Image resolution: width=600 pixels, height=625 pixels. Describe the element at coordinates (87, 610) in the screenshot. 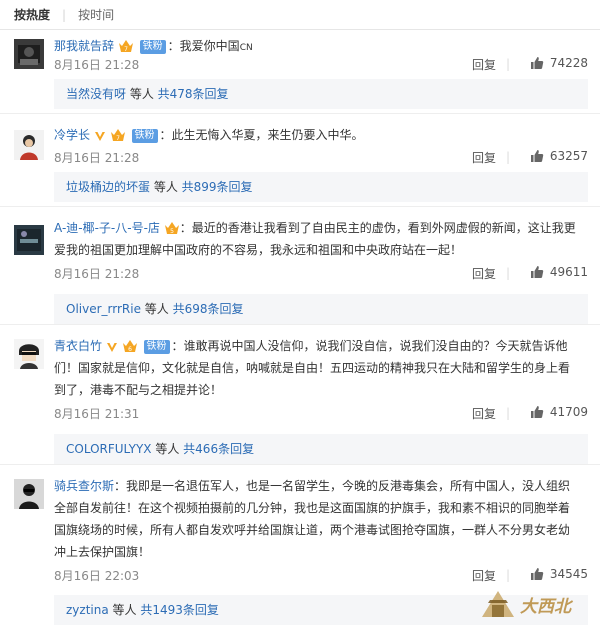

I see `sub-reply-user: zyztina` at that location.